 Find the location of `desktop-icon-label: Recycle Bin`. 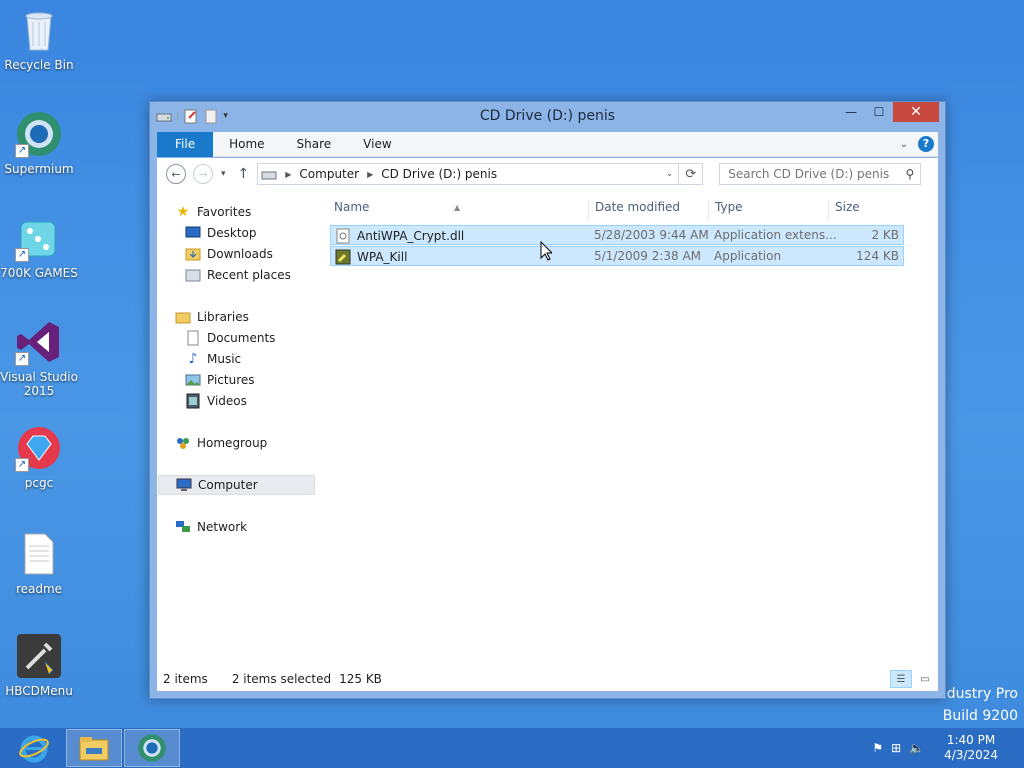

desktop-icon-label: Recycle Bin is located at coordinates (39, 65).